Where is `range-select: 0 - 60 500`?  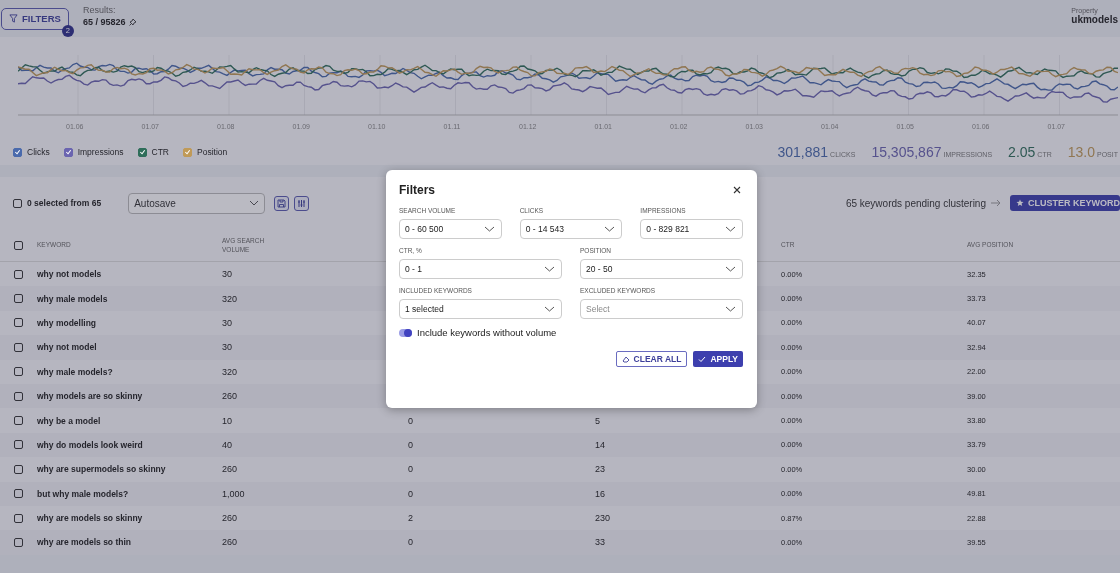
range-select: 0 - 60 500 is located at coordinates (450, 229).